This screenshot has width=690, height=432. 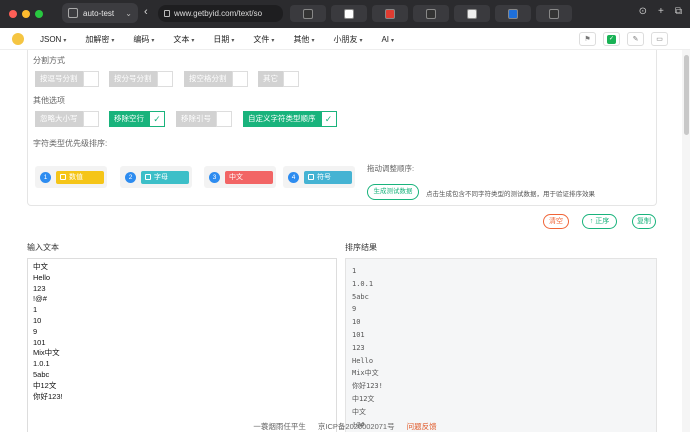 What do you see at coordinates (623, 39) in the screenshot?
I see `nav-tool-icons: ⚑ ✓ ✎ ▭` at bounding box center [623, 39].